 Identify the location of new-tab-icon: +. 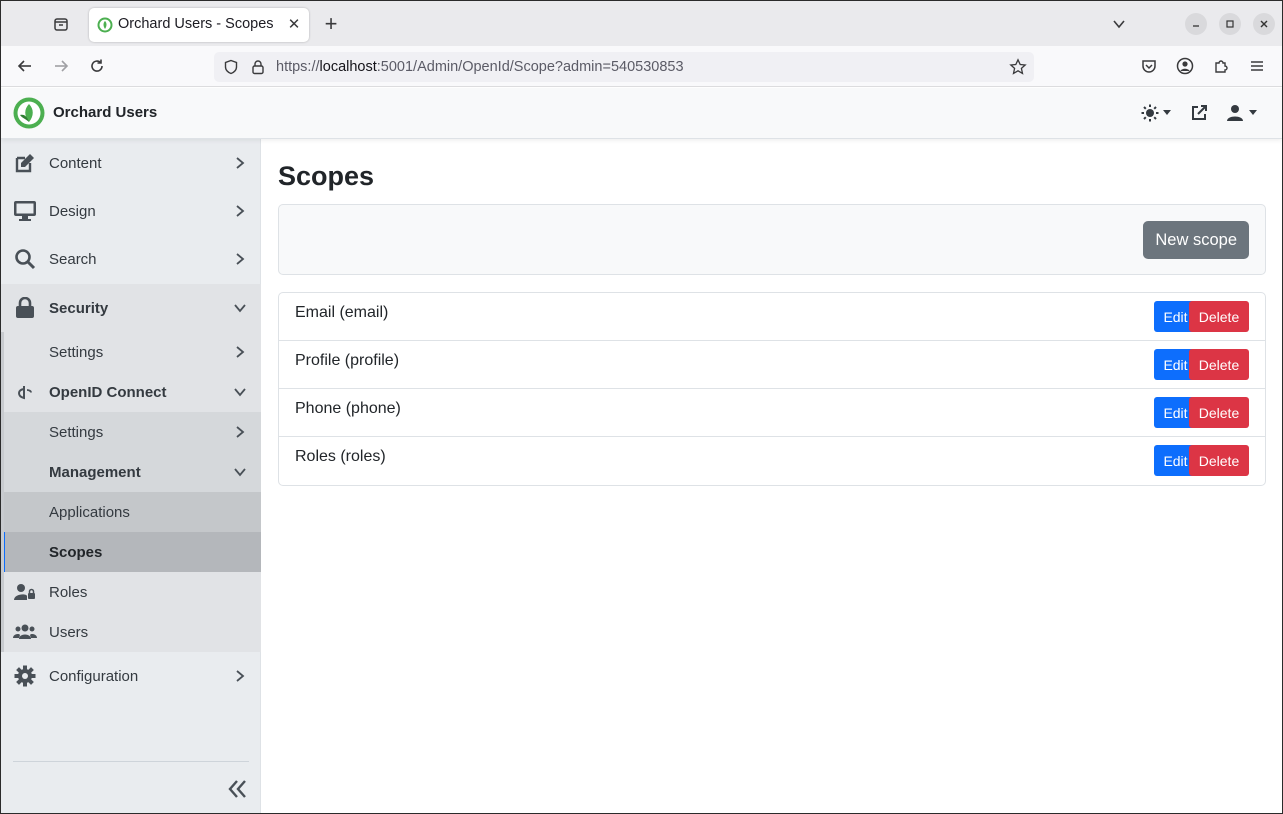
(331, 24).